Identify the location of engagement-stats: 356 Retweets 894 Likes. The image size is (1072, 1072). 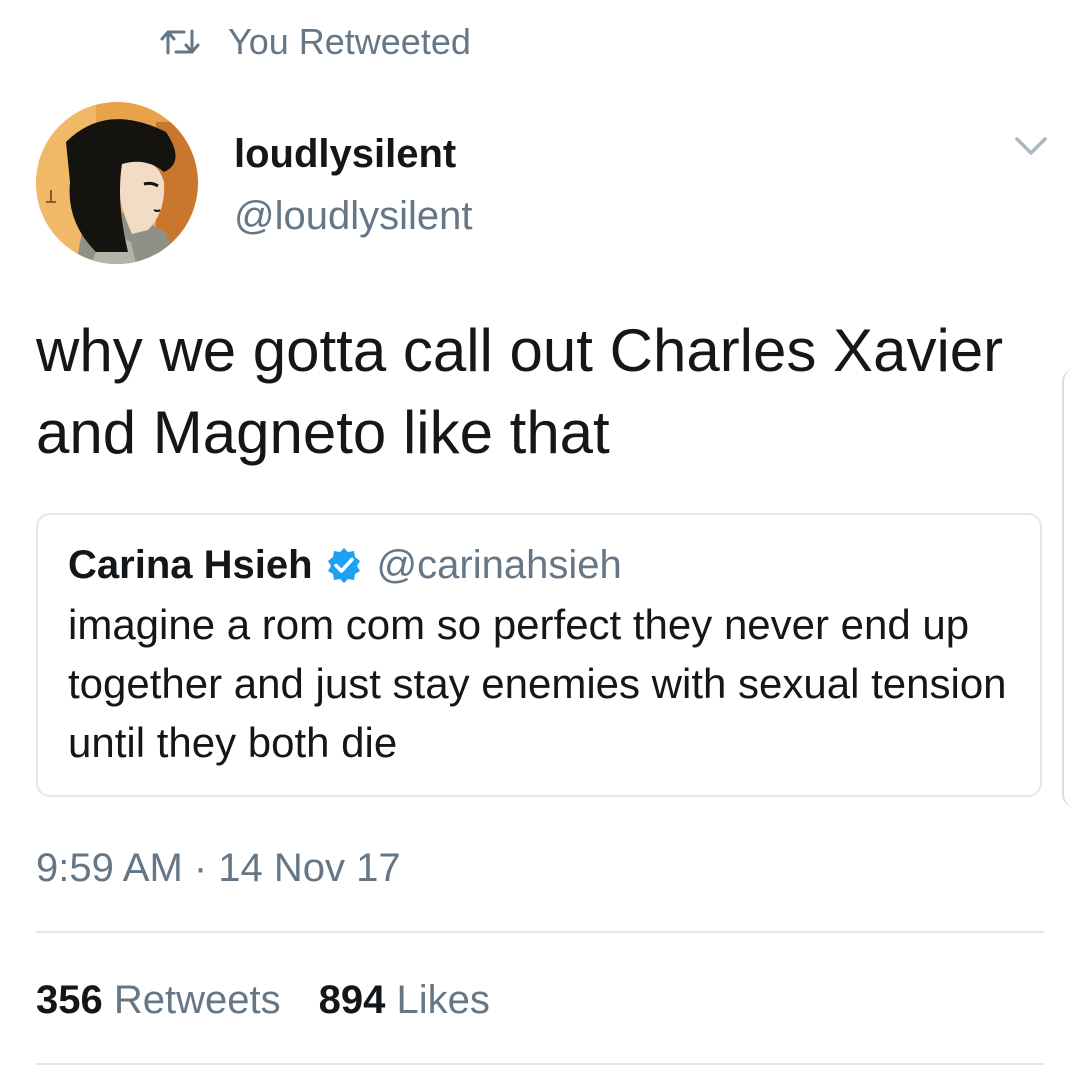
(282, 1000).